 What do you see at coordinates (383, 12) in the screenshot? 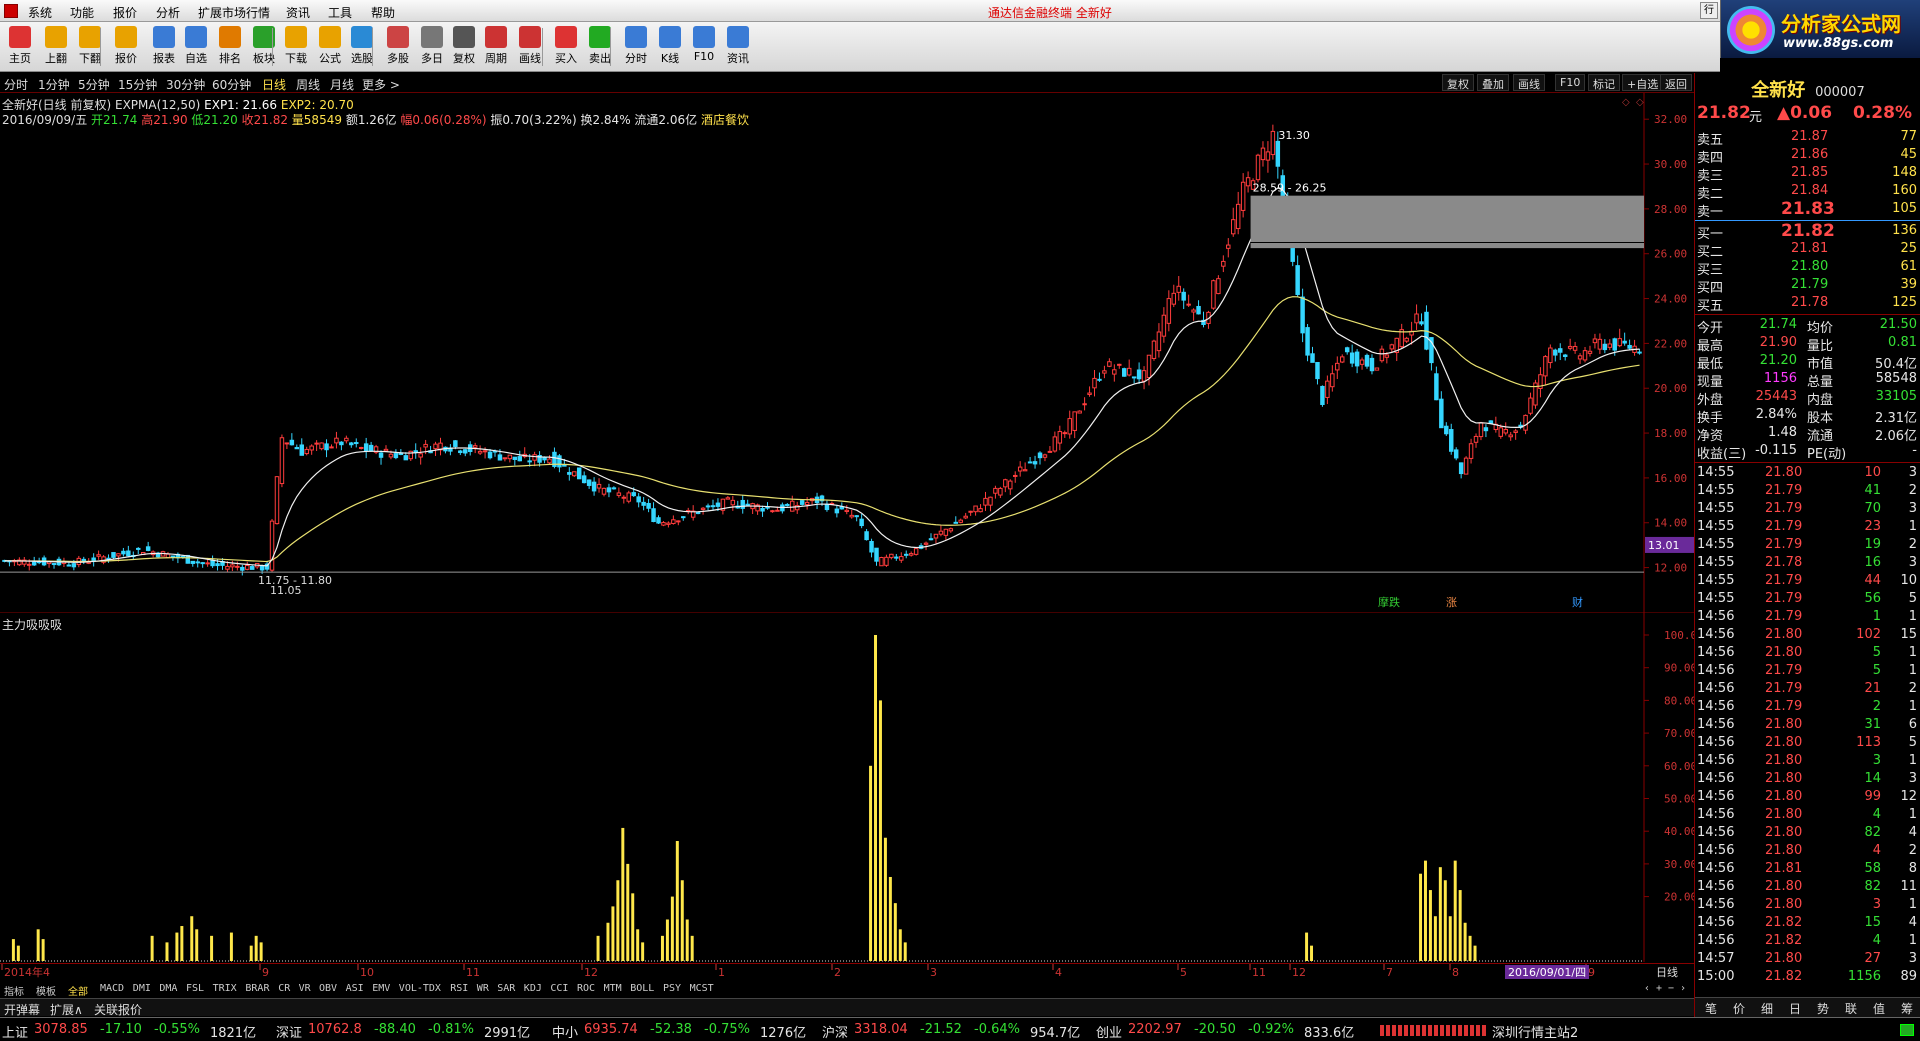
I see `menu-item-help: 帮助` at bounding box center [383, 12].